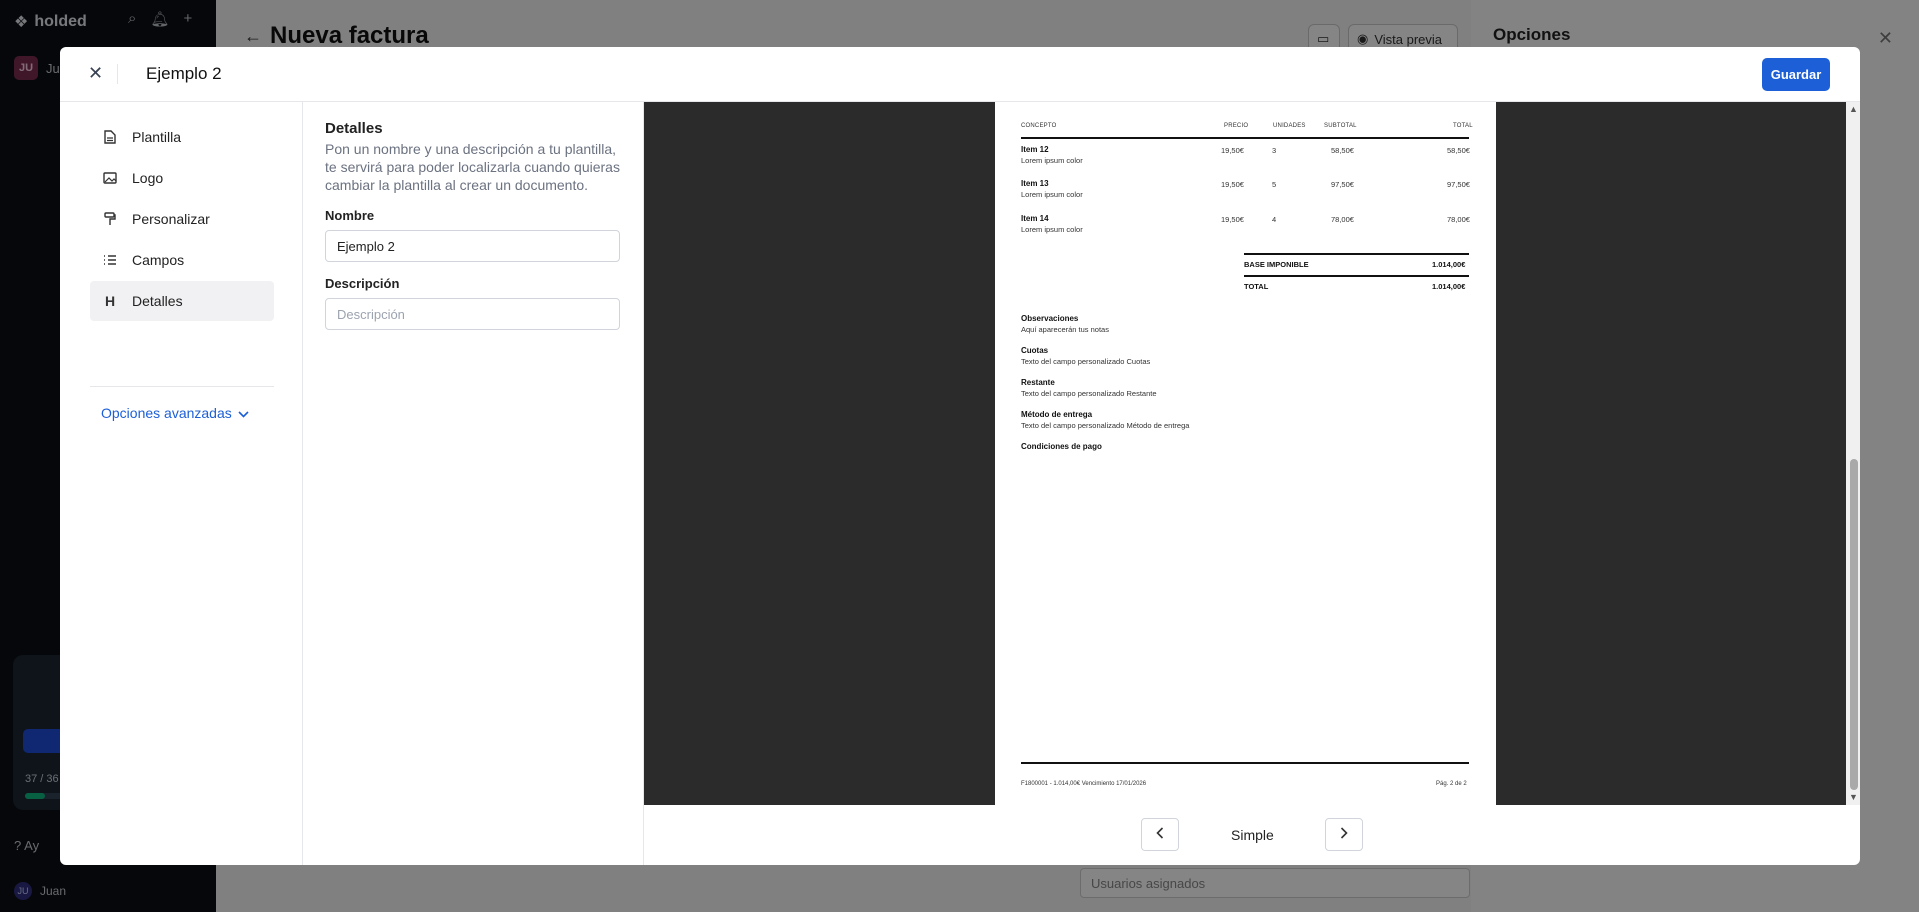  What do you see at coordinates (1342, 184) in the screenshot?
I see `item-subtotal: 97,50€` at bounding box center [1342, 184].